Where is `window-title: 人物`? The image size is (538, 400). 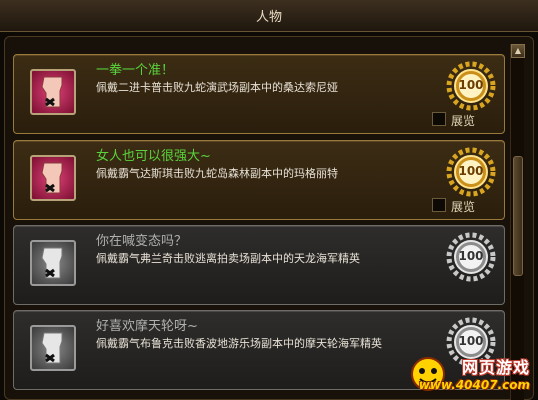
window-title: 人物 is located at coordinates (269, 19).